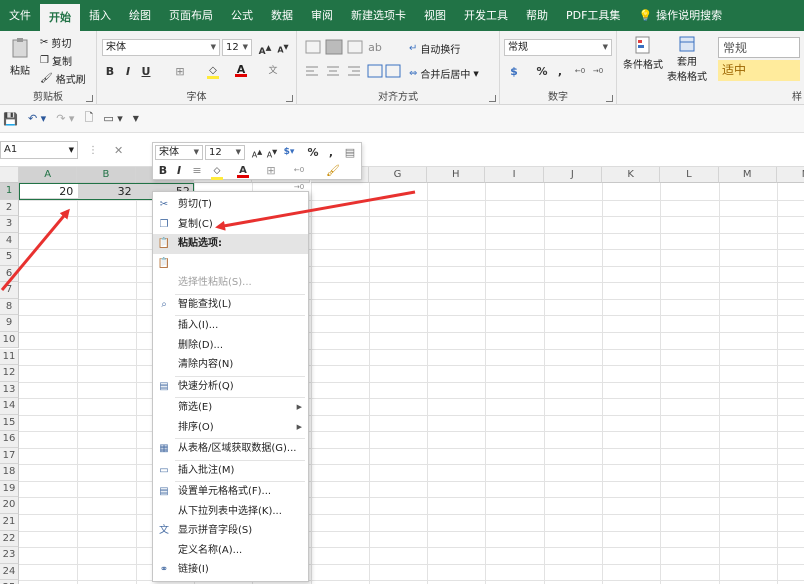 The image size is (804, 584). What do you see at coordinates (9, 191) in the screenshot?
I see `row-header-1: 1` at bounding box center [9, 191].